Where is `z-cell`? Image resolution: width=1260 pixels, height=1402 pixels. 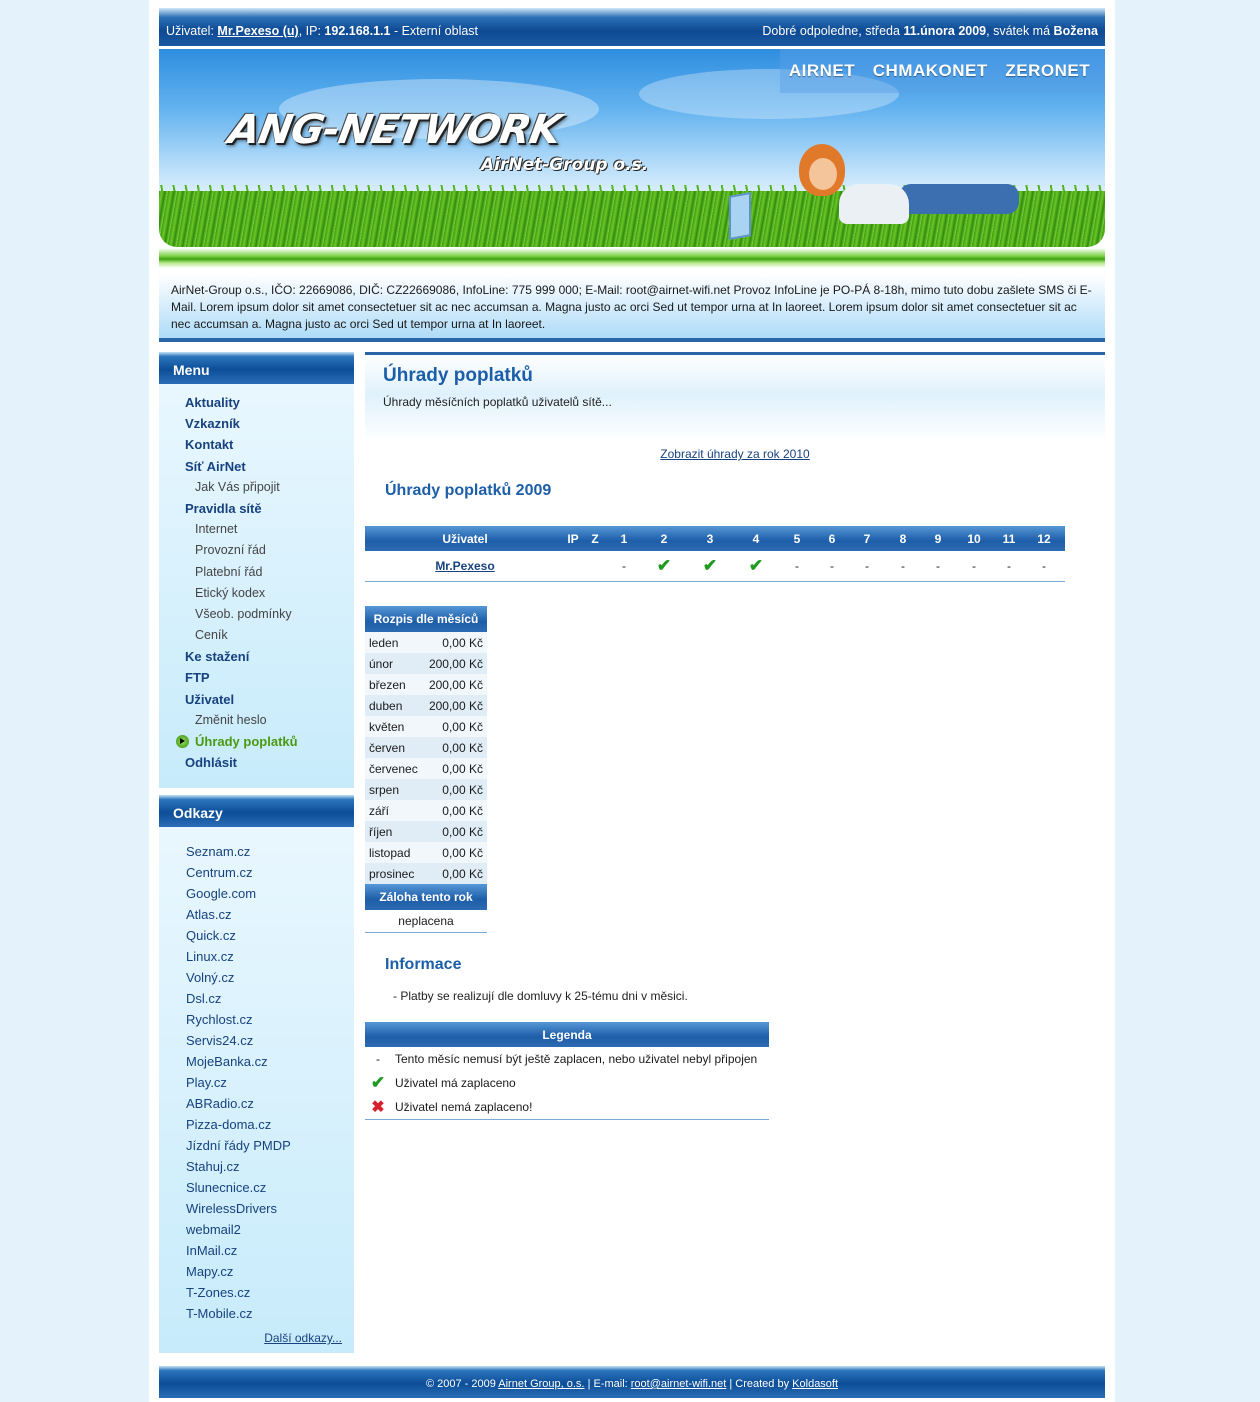 z-cell is located at coordinates (595, 566).